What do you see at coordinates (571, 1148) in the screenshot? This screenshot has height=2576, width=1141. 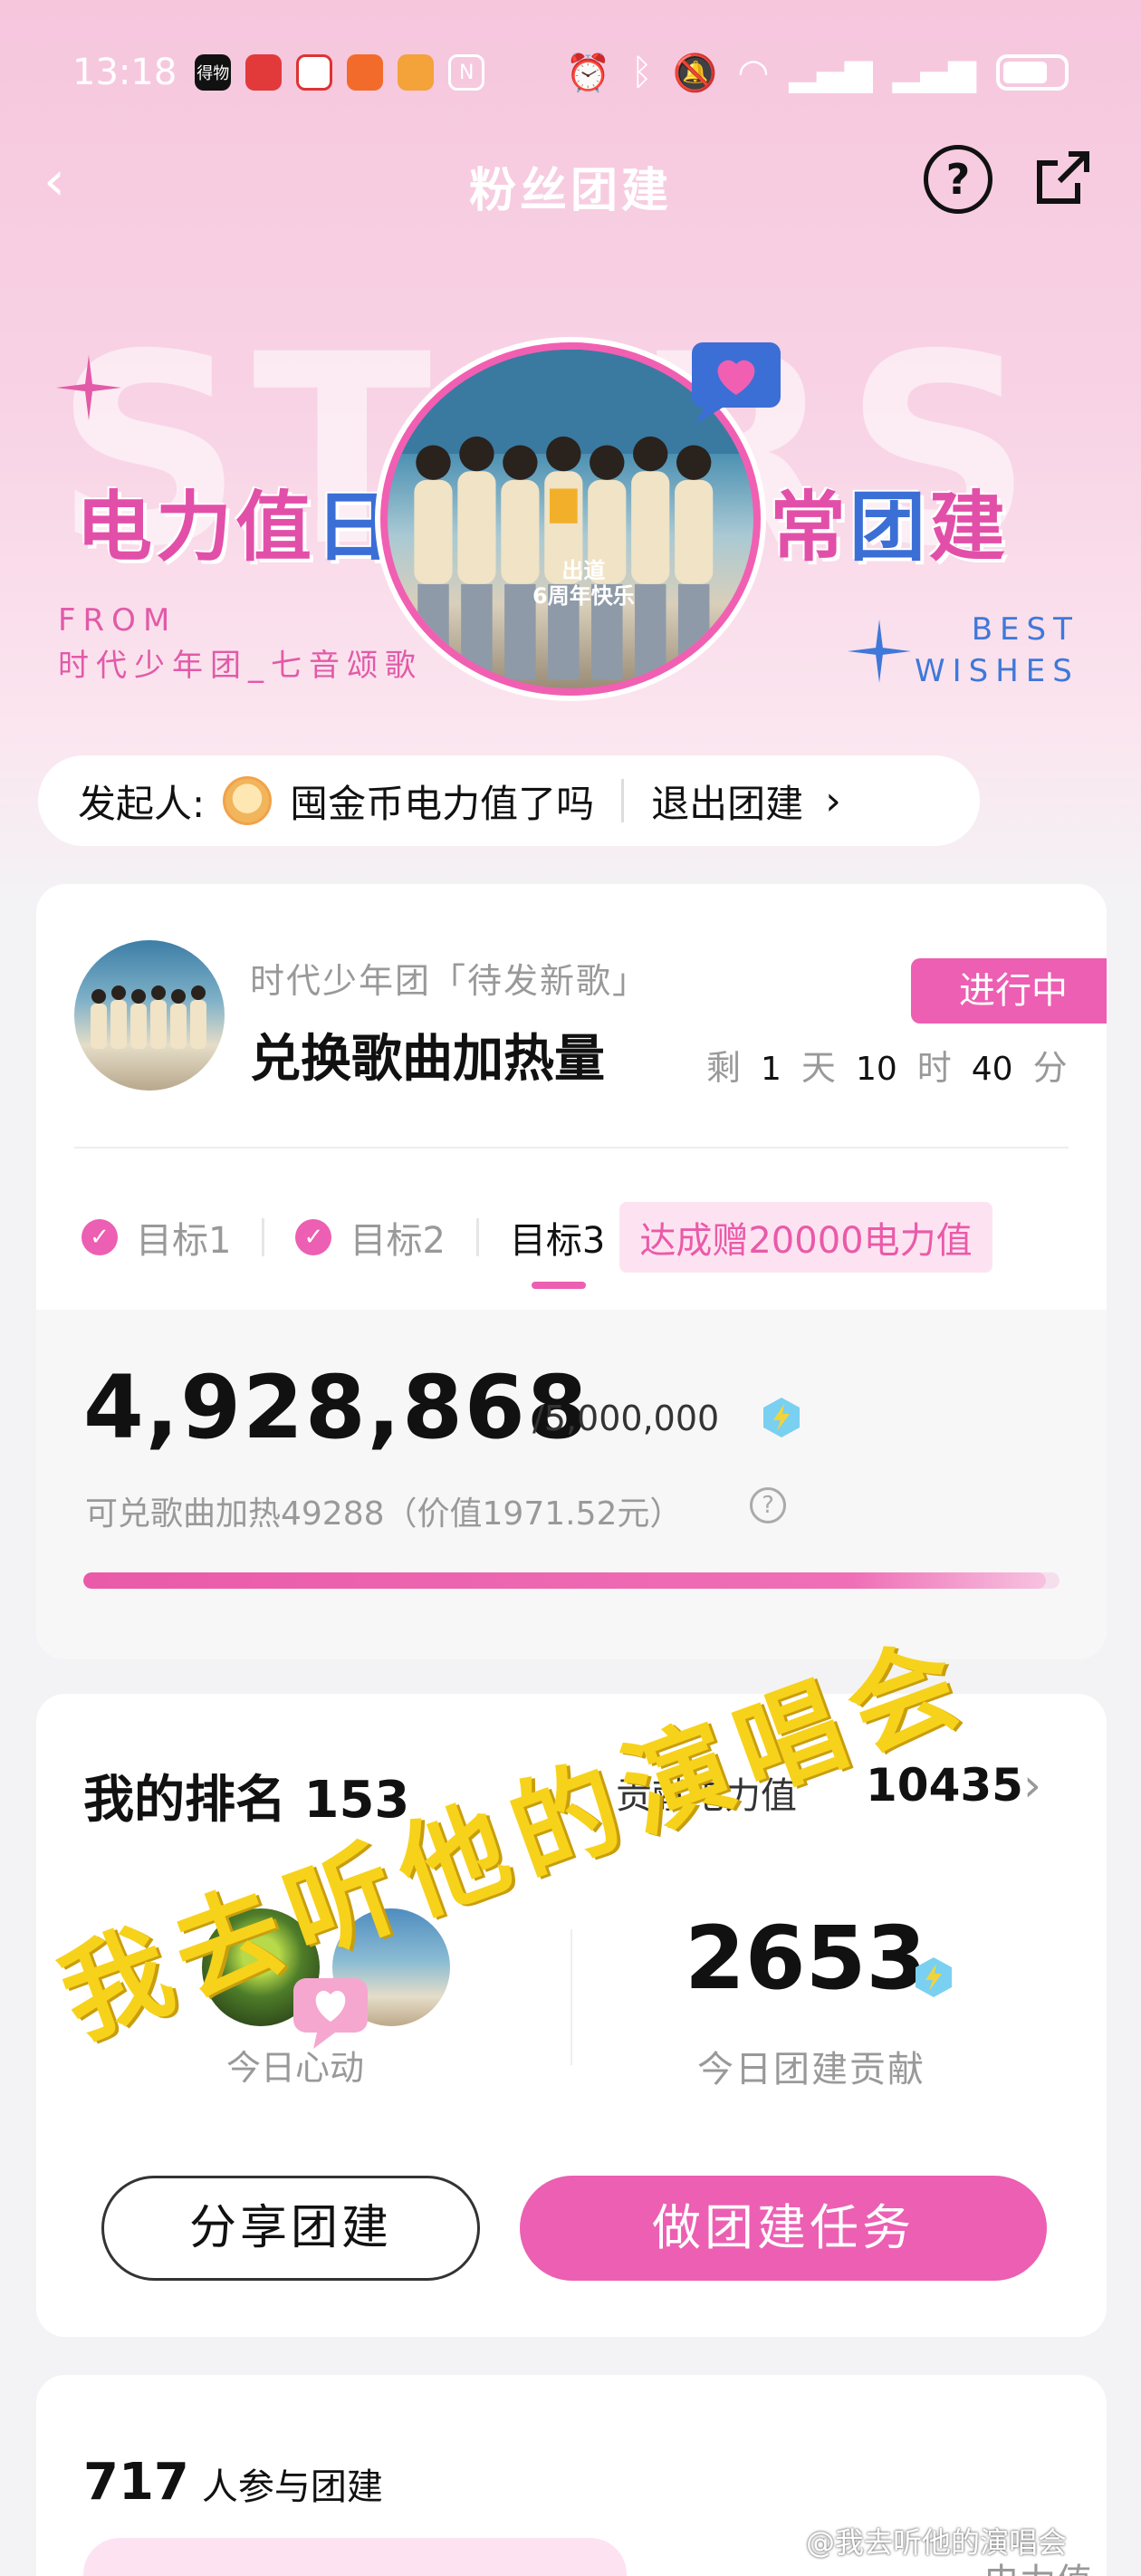 I see `divider` at bounding box center [571, 1148].